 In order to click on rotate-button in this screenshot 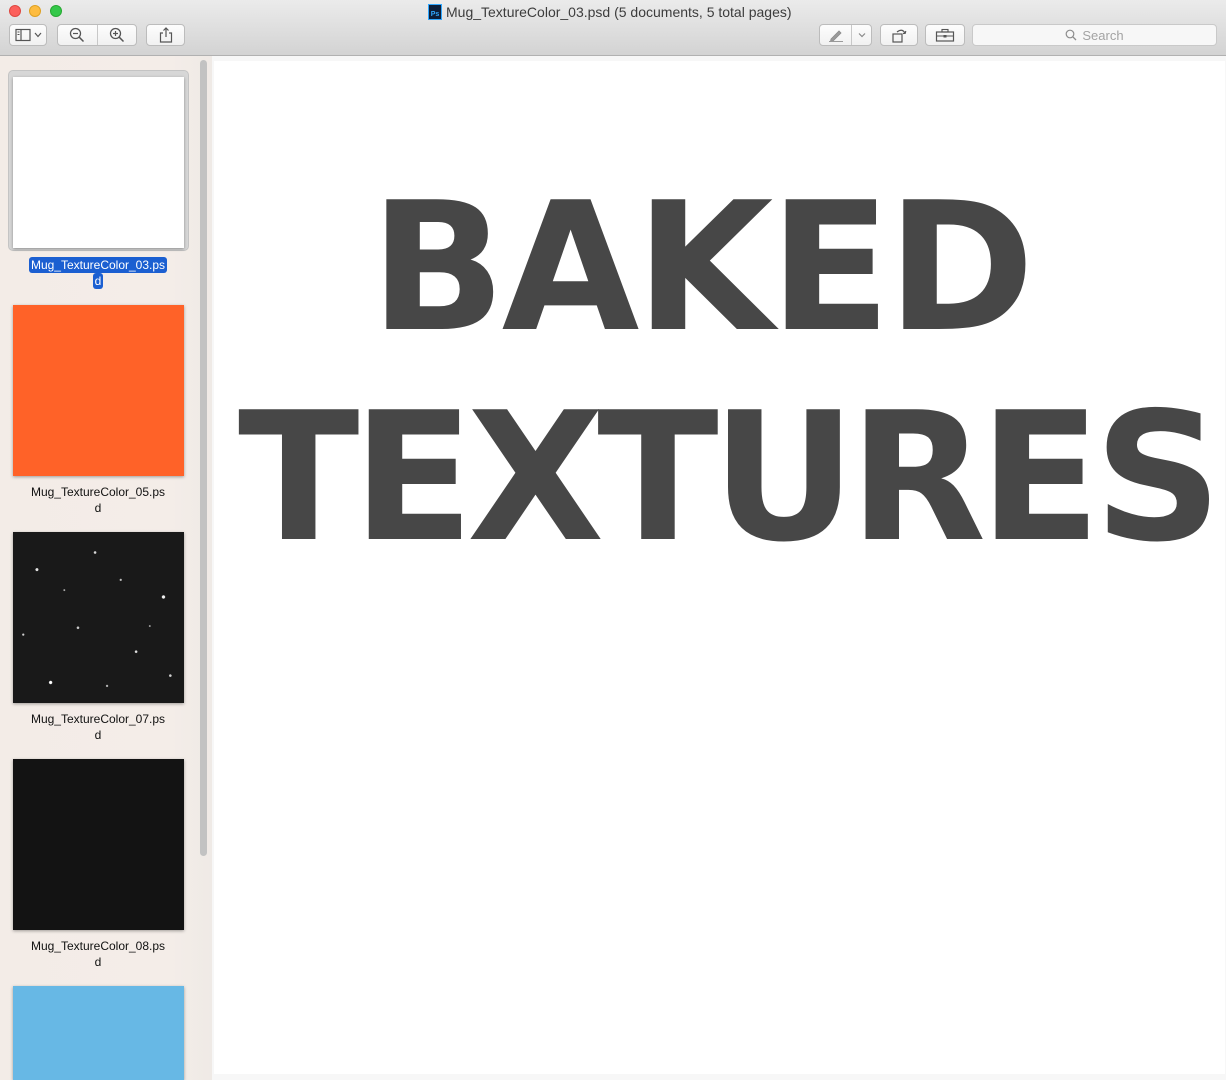, I will do `click(899, 35)`.